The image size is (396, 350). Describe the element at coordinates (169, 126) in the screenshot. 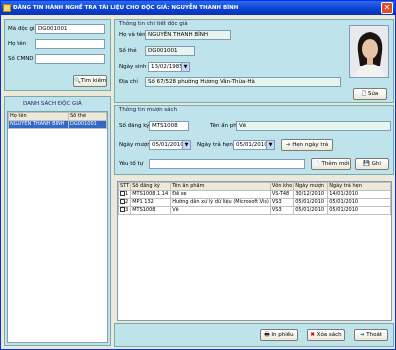

I see `so-dang-ky-input: MTS1008` at that location.